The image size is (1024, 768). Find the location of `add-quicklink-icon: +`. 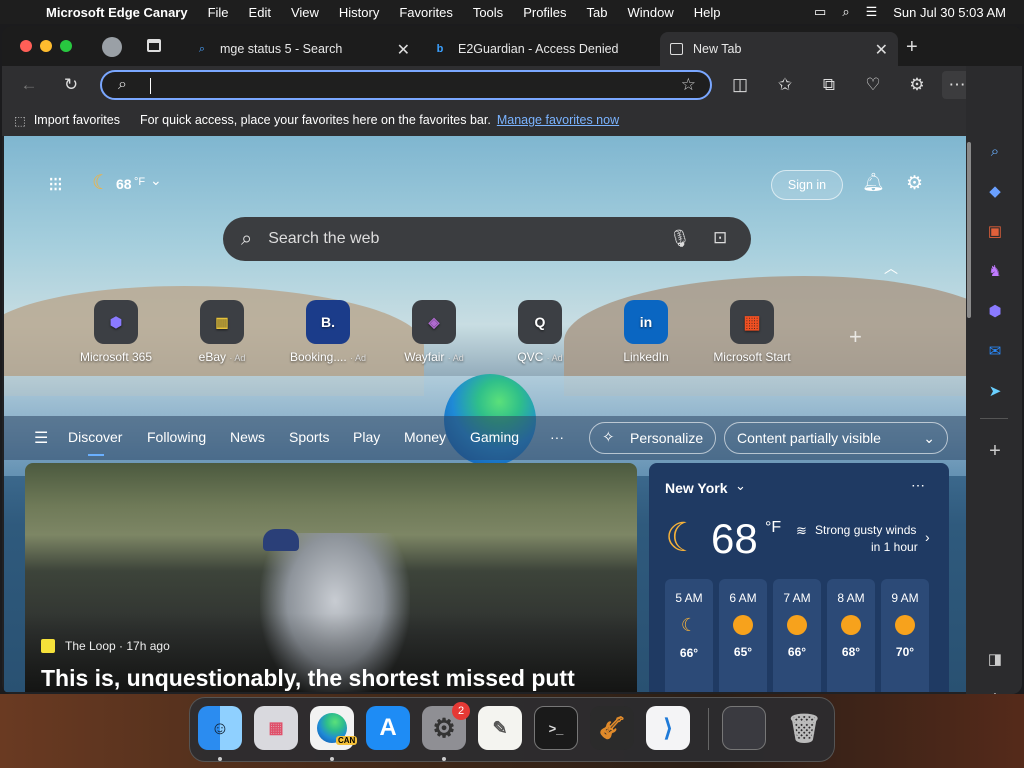

add-quicklink-icon: + is located at coordinates (855, 337).